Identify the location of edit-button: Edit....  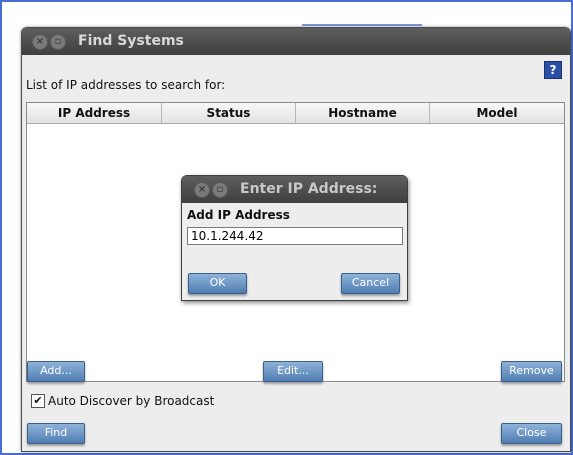
(293, 371).